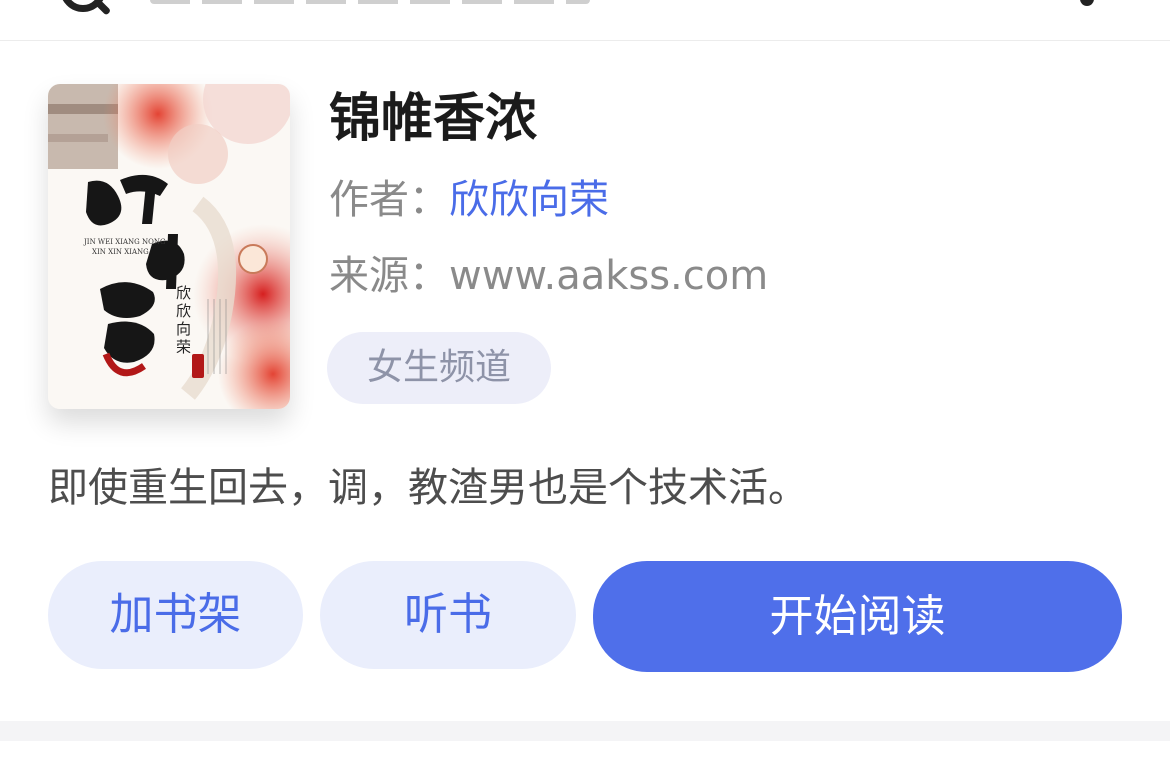 The height and width of the screenshot is (773, 1170). What do you see at coordinates (183, 347) in the screenshot?
I see `cover-author-char: 荣` at bounding box center [183, 347].